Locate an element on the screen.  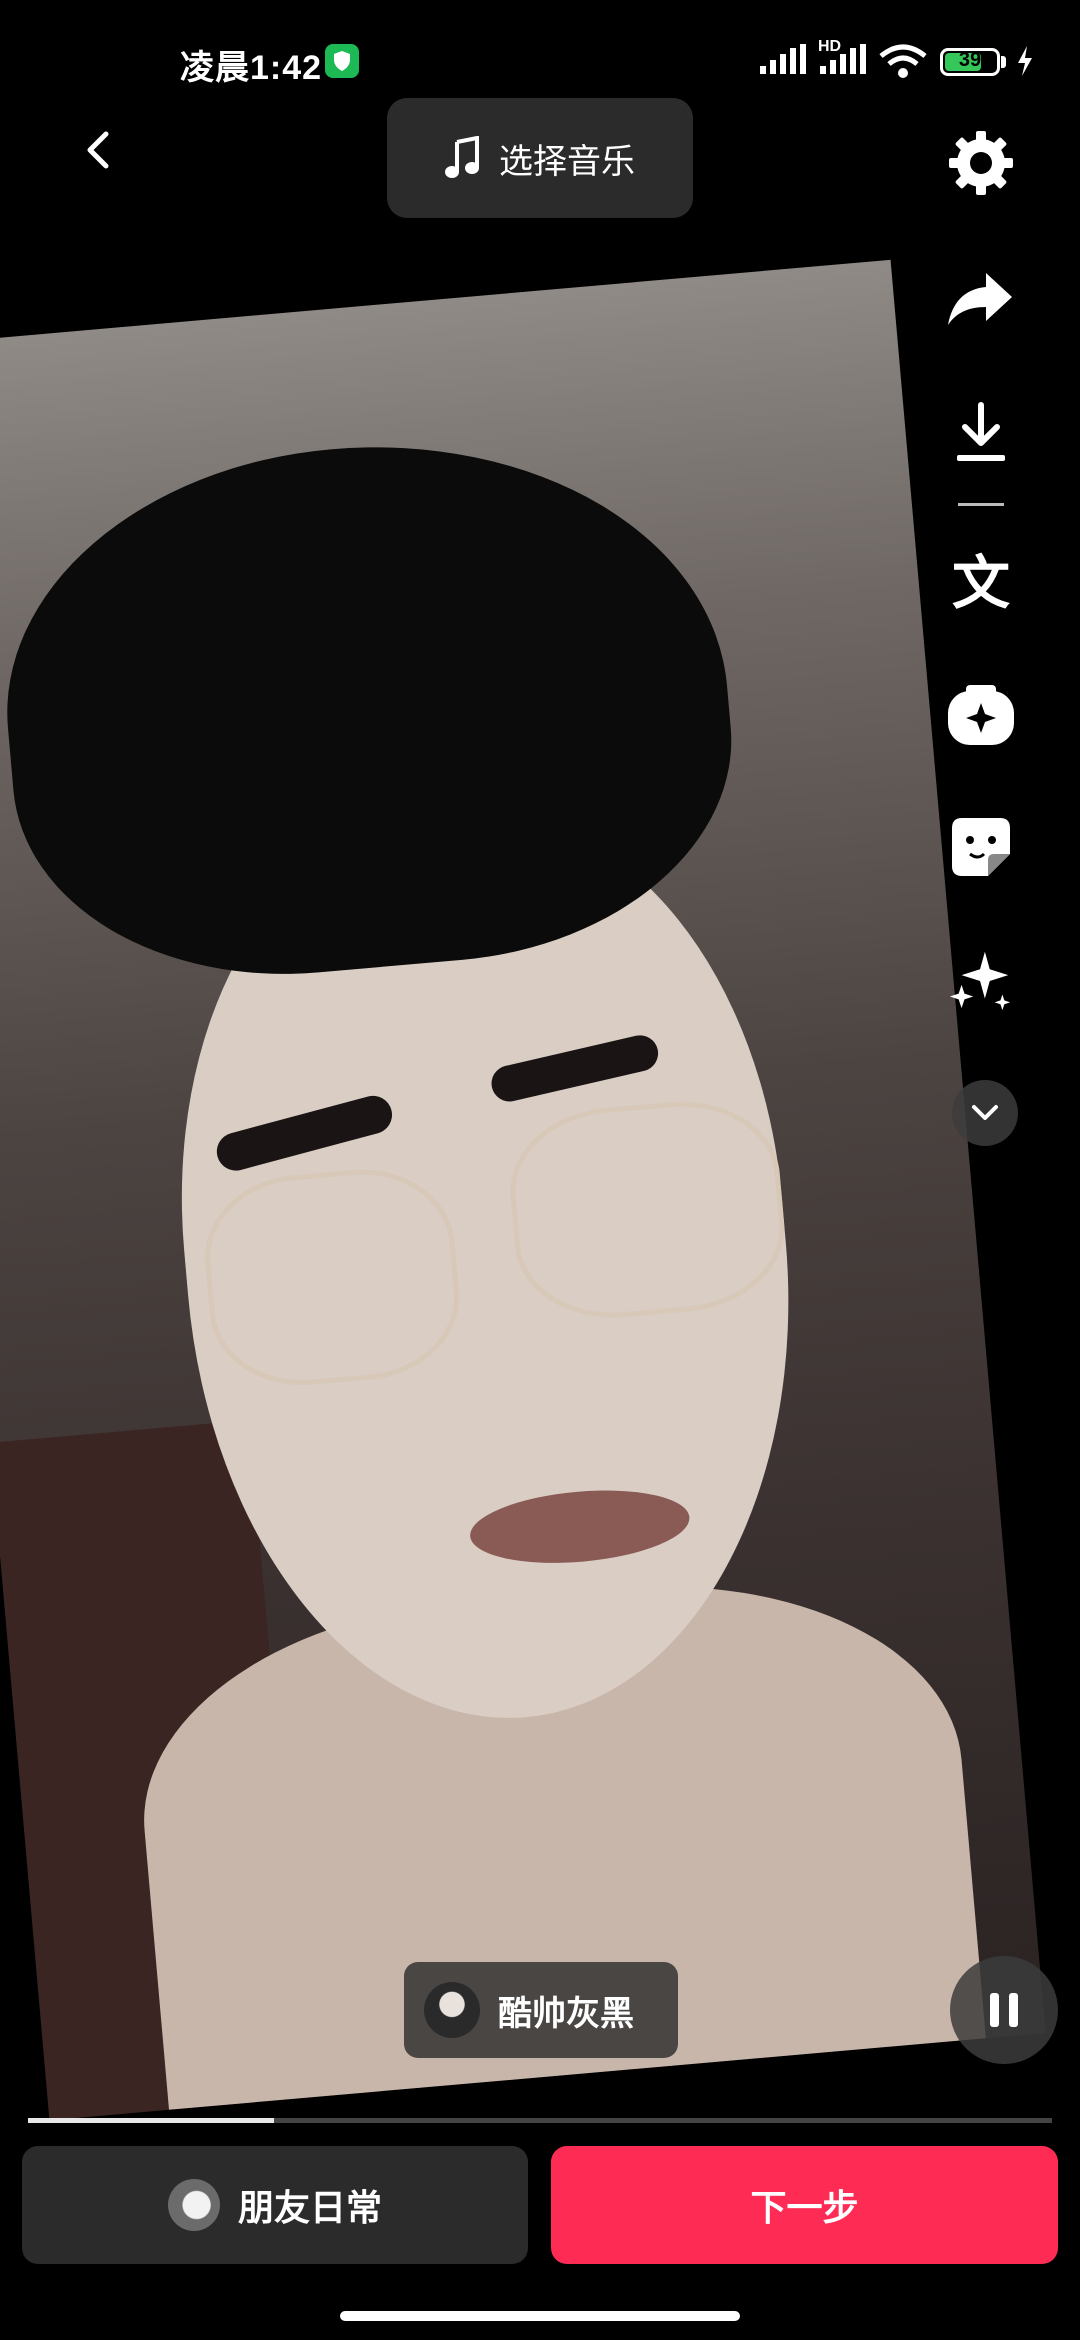
select-music-label: 选择音乐 is located at coordinates (567, 161).